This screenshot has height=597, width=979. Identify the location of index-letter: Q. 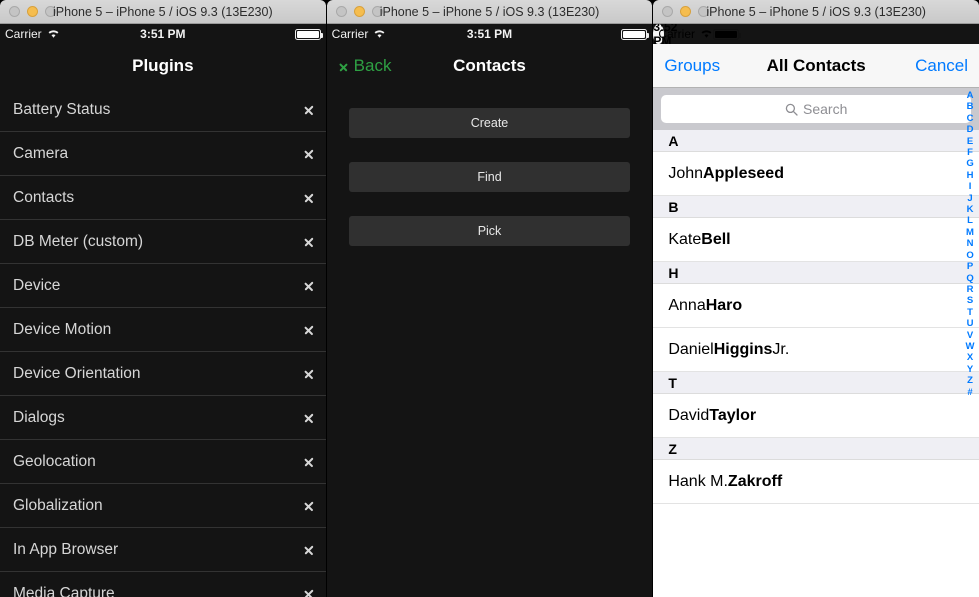
(969, 278).